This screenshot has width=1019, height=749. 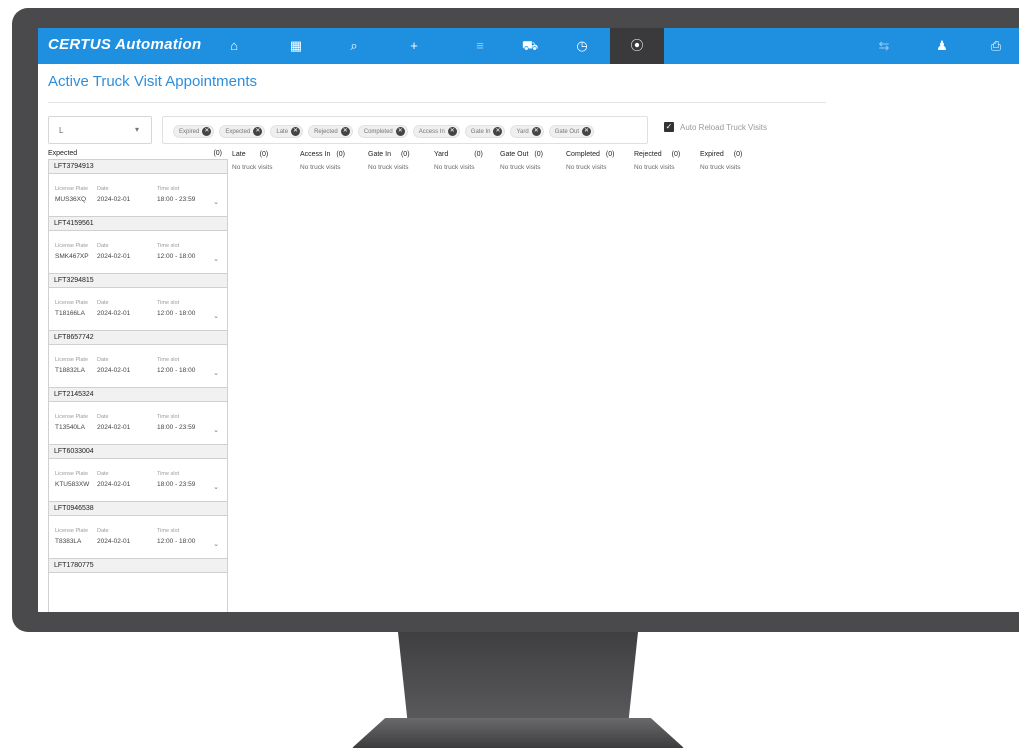 What do you see at coordinates (389, 161) in the screenshot?
I see `gate-in-column: Gate In (0) No truck visits` at bounding box center [389, 161].